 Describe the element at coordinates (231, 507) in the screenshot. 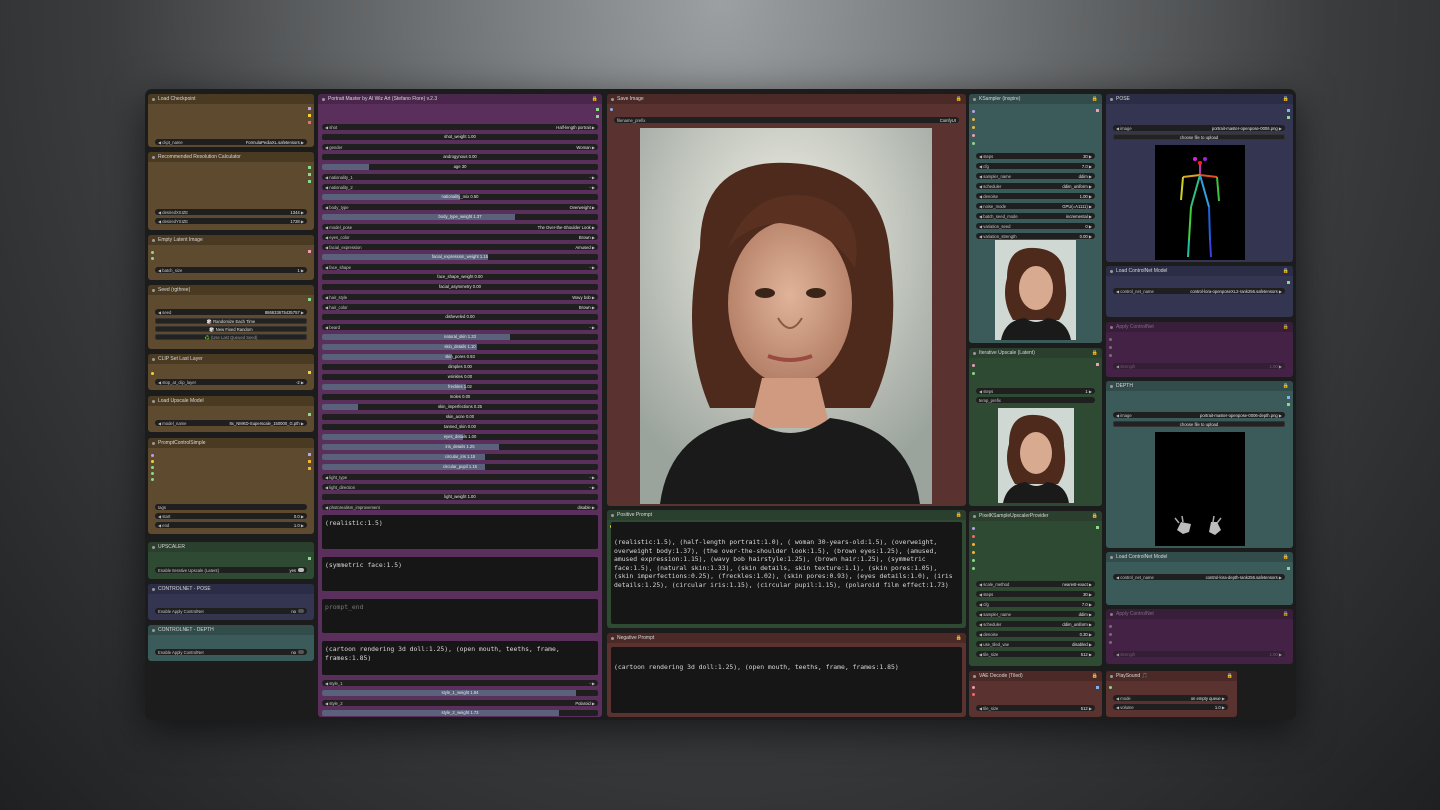

I see `tags-input: tags` at that location.